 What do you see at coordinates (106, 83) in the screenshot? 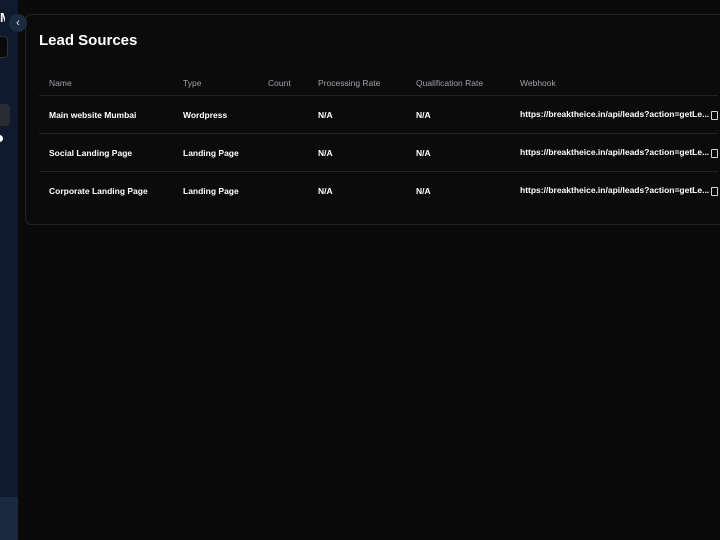
I see `column-header-name: Name` at bounding box center [106, 83].